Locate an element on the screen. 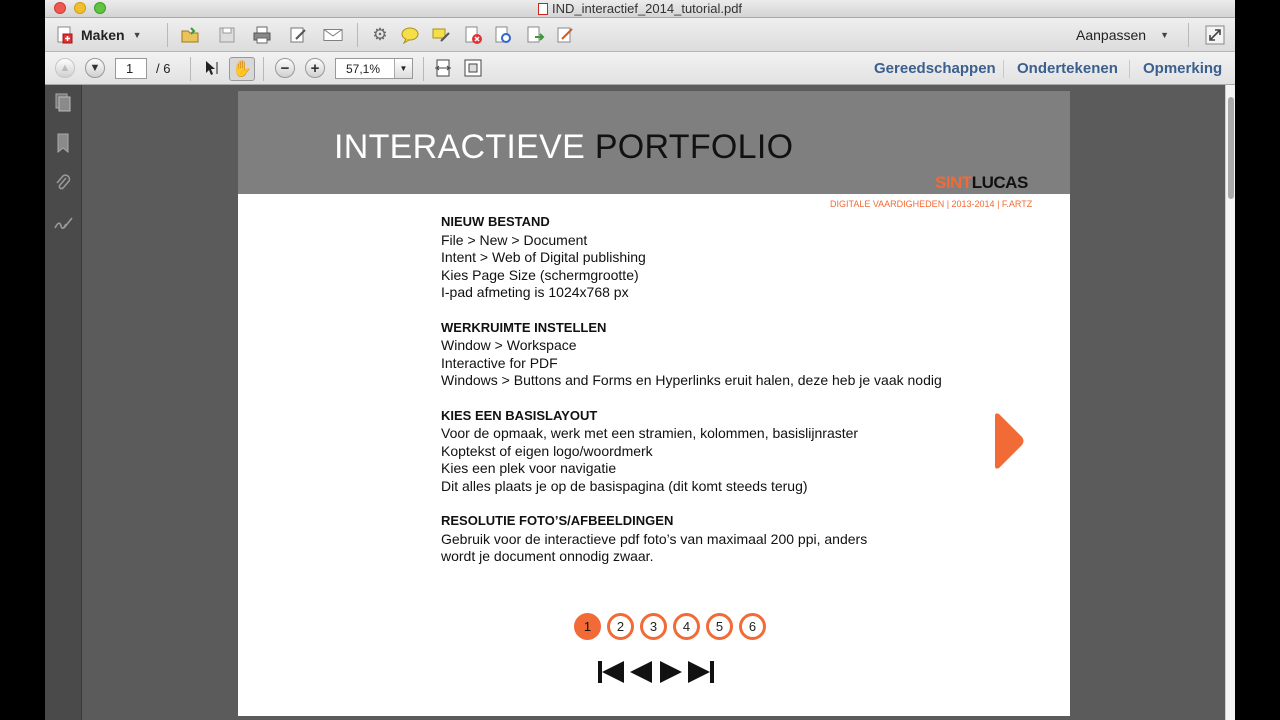 This screenshot has width=1280, height=720. page-total: / 6 is located at coordinates (163, 68).